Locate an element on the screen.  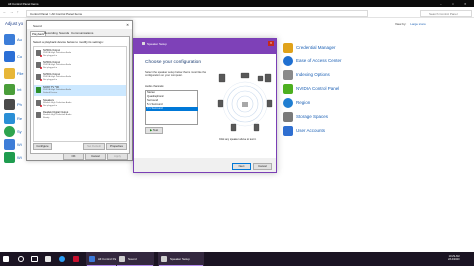
channel-option-selected: 7.1 Surround is located at coordinates (172, 109).